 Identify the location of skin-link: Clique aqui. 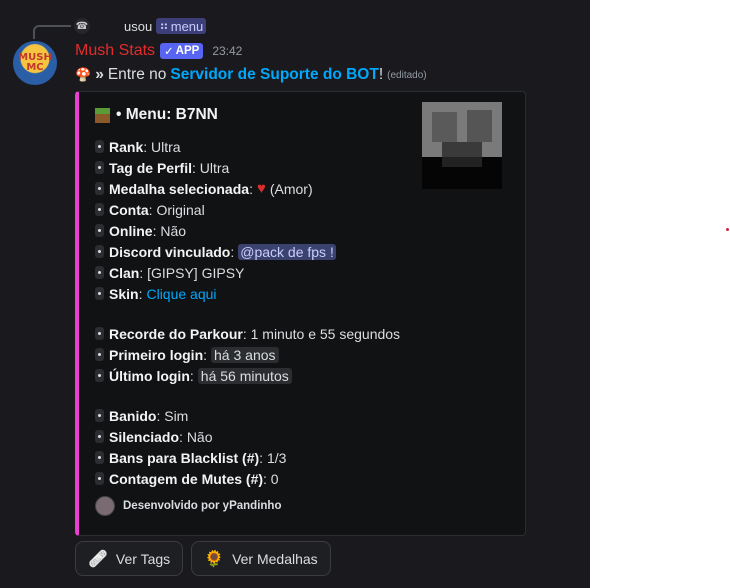
(181, 294).